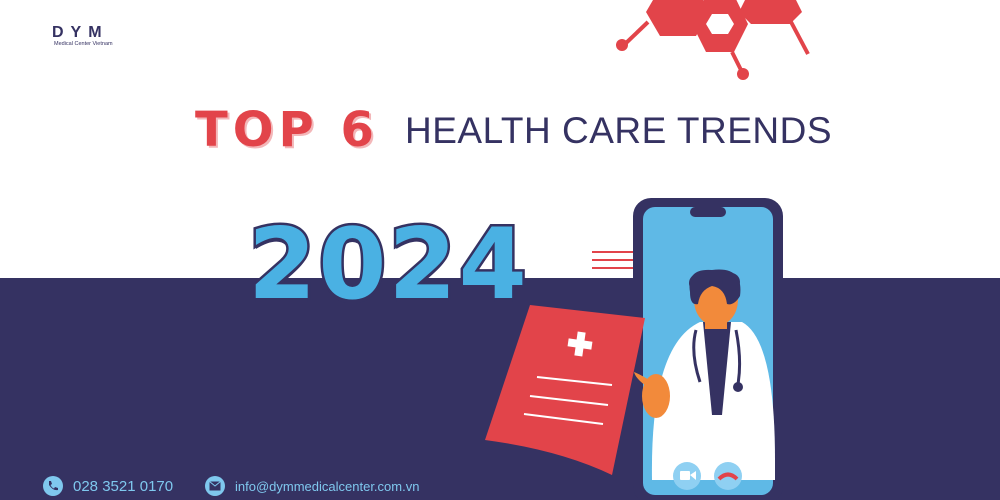 This screenshot has height=500, width=1000. I want to click on mail-icon, so click(215, 486).